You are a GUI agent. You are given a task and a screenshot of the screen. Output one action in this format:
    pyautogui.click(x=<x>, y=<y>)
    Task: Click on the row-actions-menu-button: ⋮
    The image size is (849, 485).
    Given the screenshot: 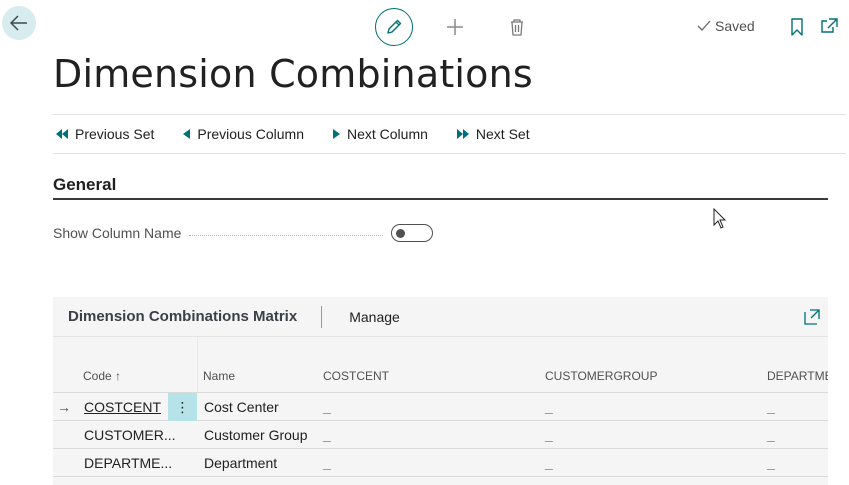 What is the action you would take?
    pyautogui.click(x=182, y=407)
    